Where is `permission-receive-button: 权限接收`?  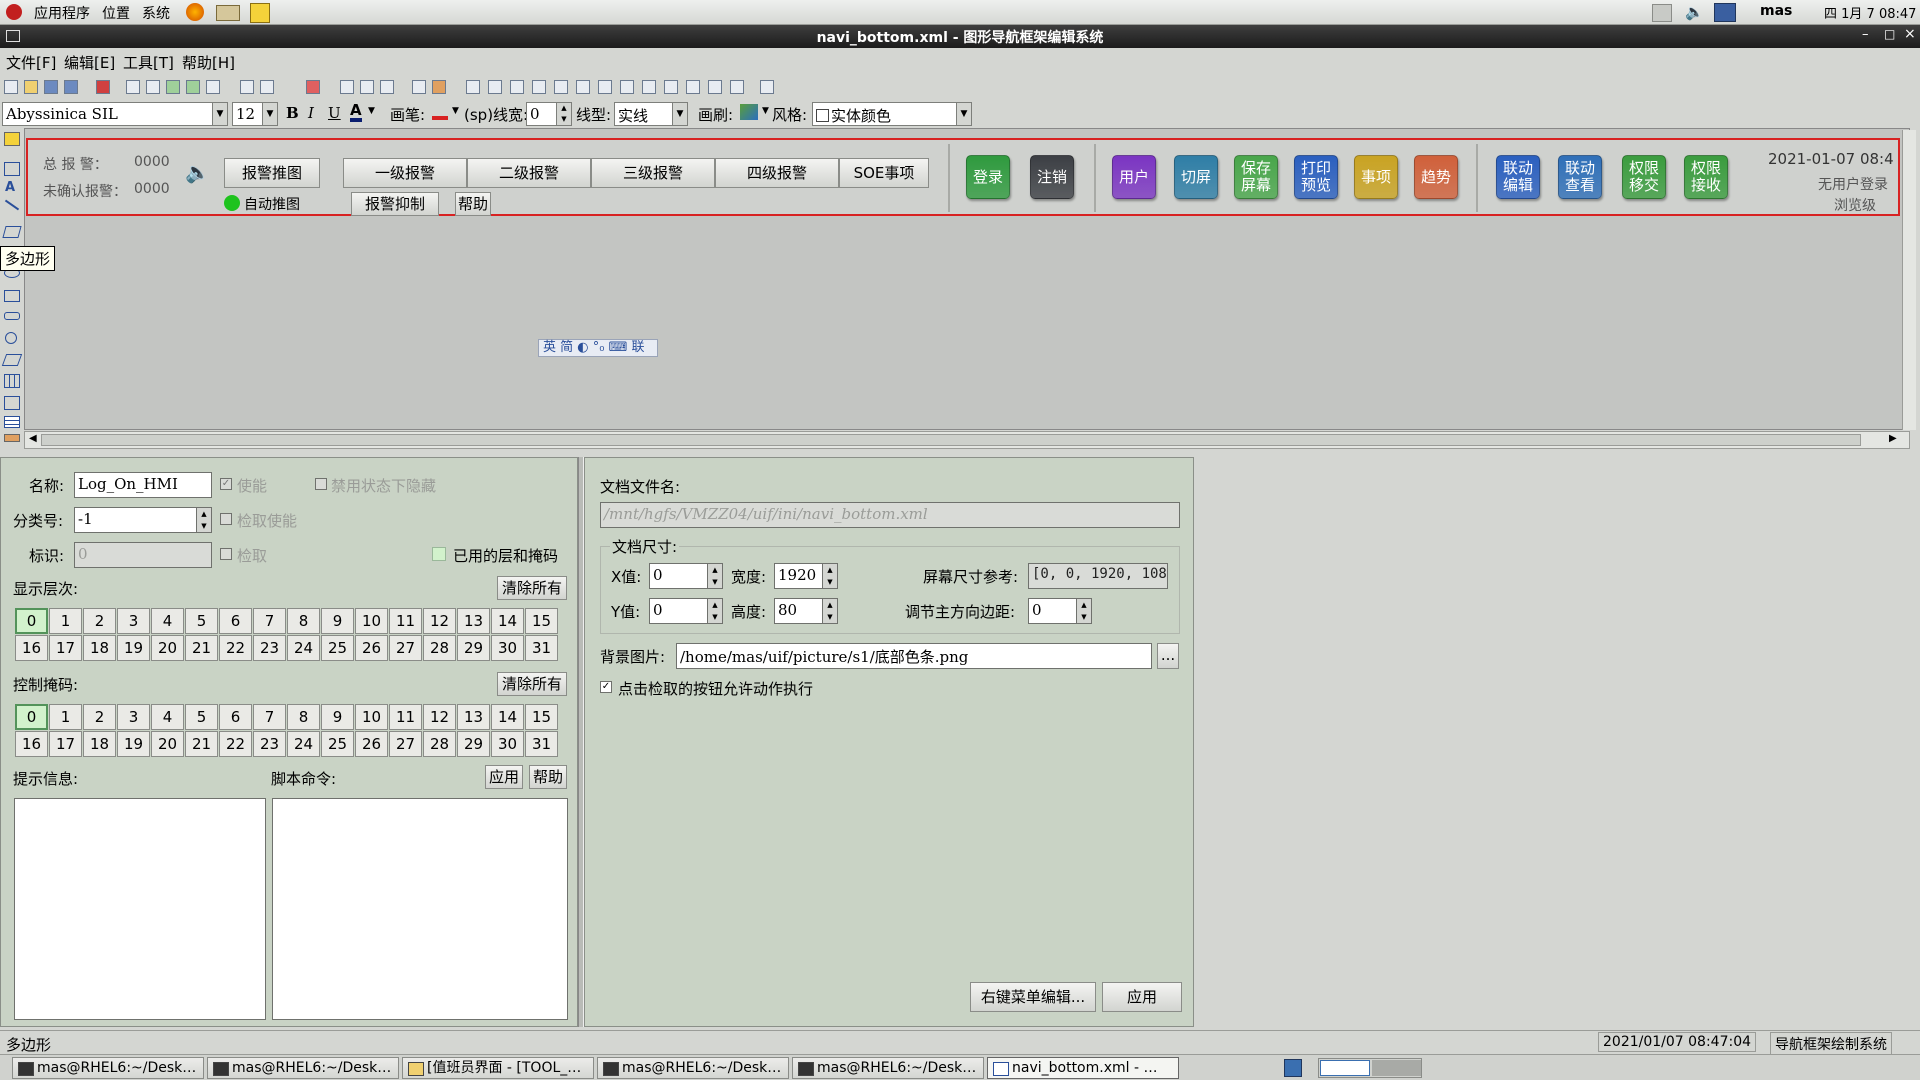
permission-receive-button: 权限接收 is located at coordinates (1706, 177).